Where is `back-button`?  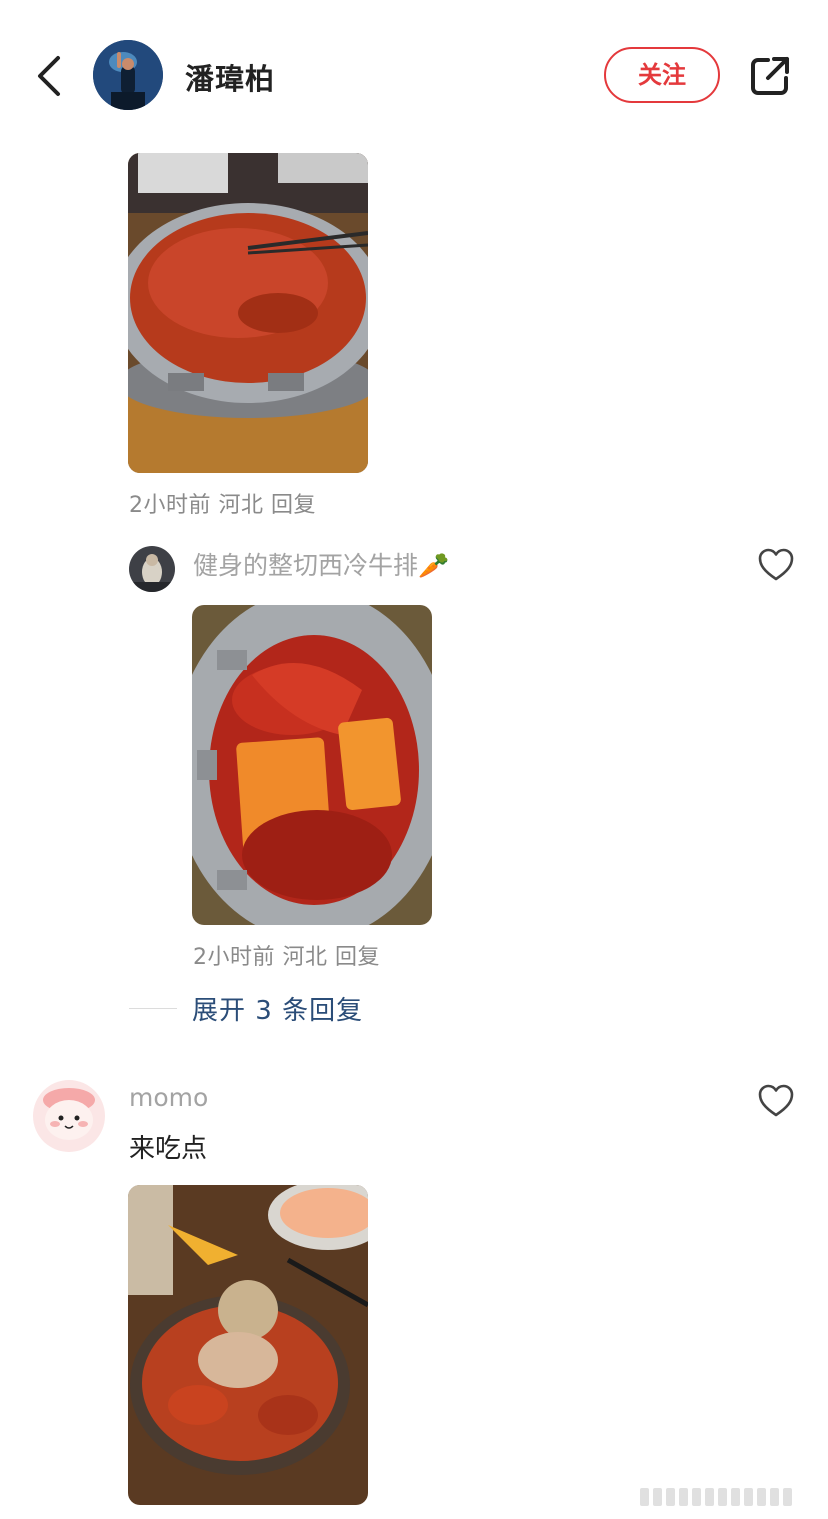
back-button is located at coordinates (50, 76).